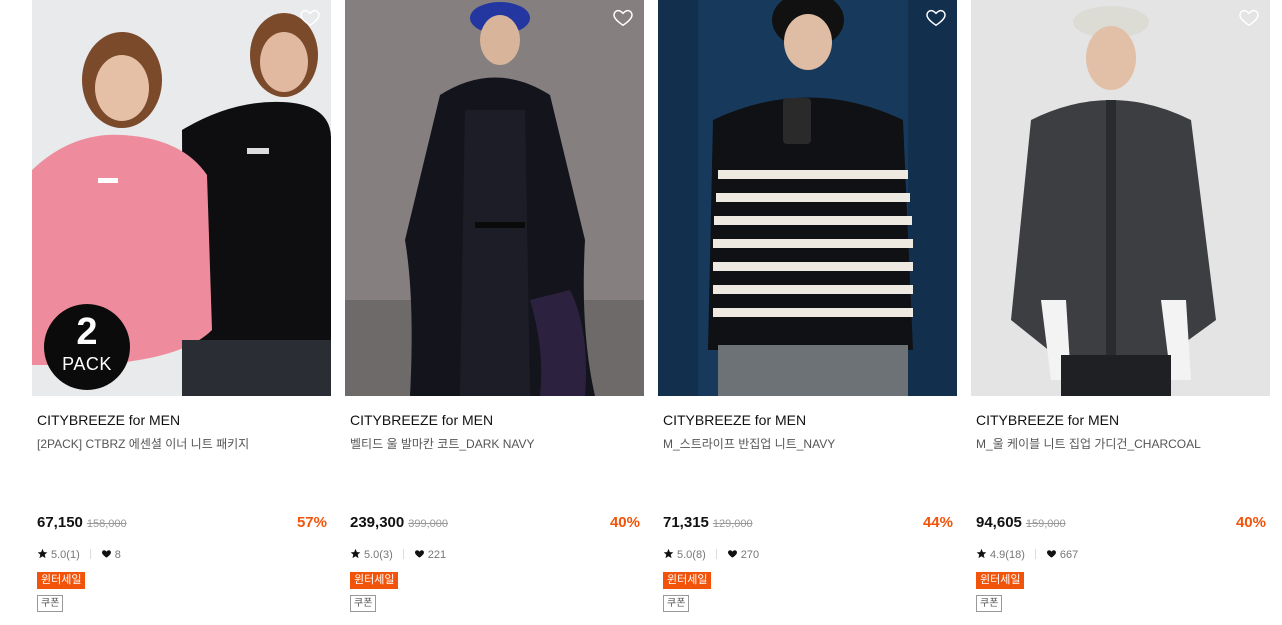 The image size is (1282, 625). I want to click on product-name: M_스트라이프 반집업 니트_NAVY, so click(809, 444).